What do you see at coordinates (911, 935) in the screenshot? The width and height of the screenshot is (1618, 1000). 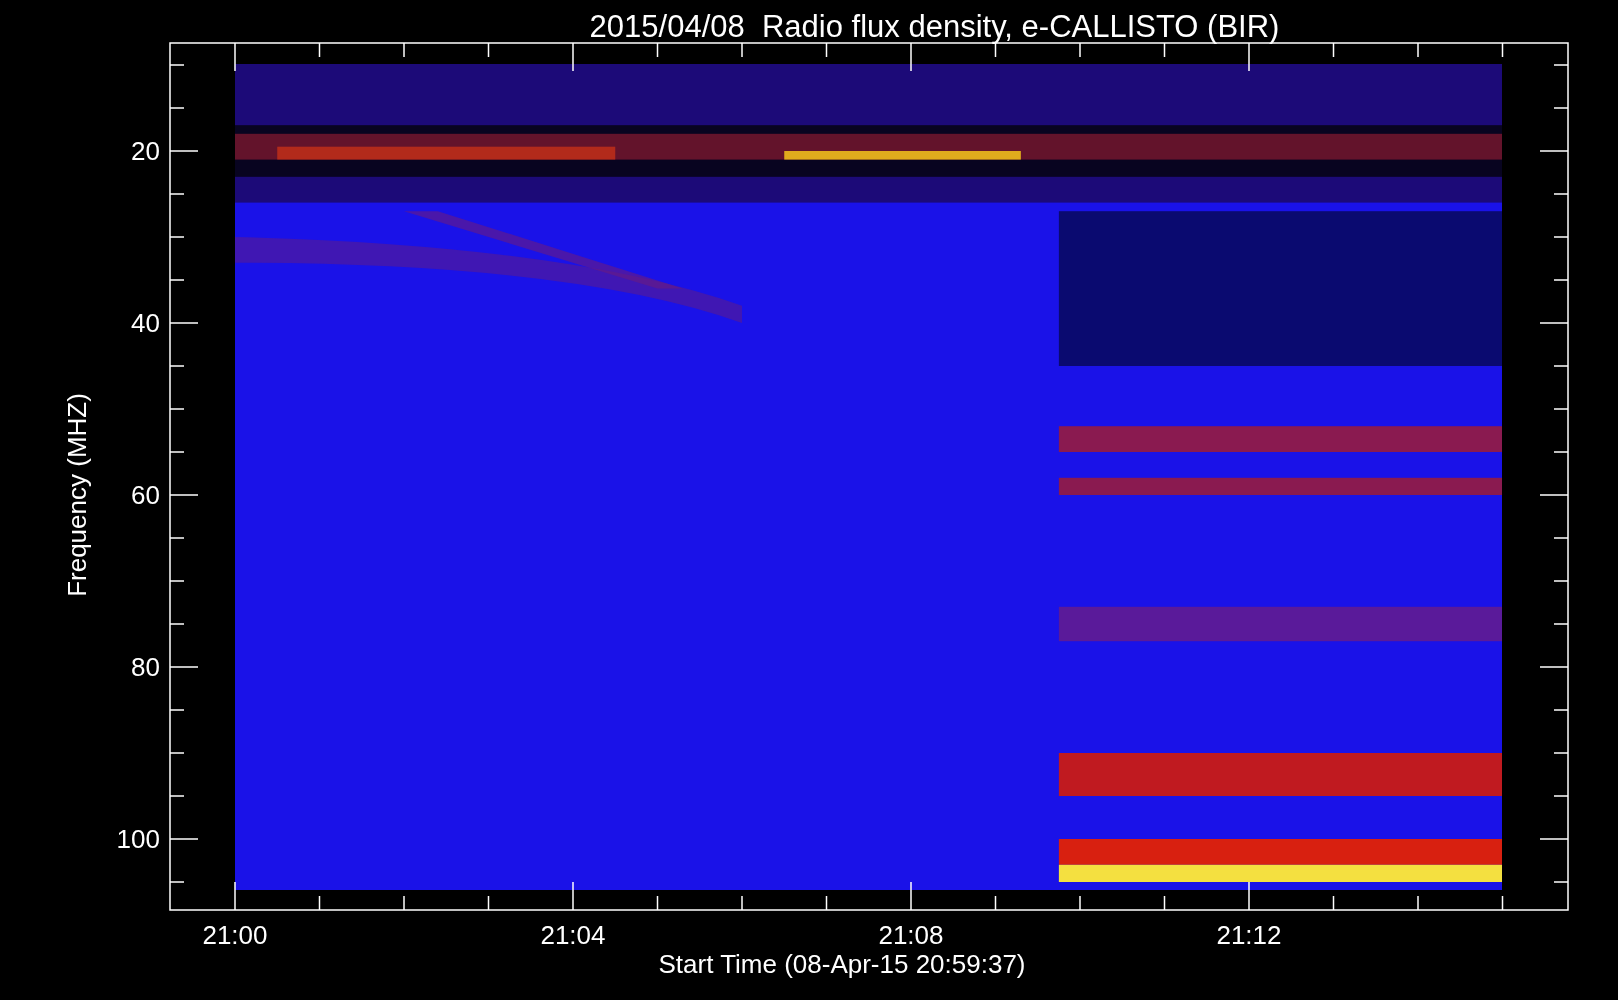 I see `x-tick-label: 21:08` at bounding box center [911, 935].